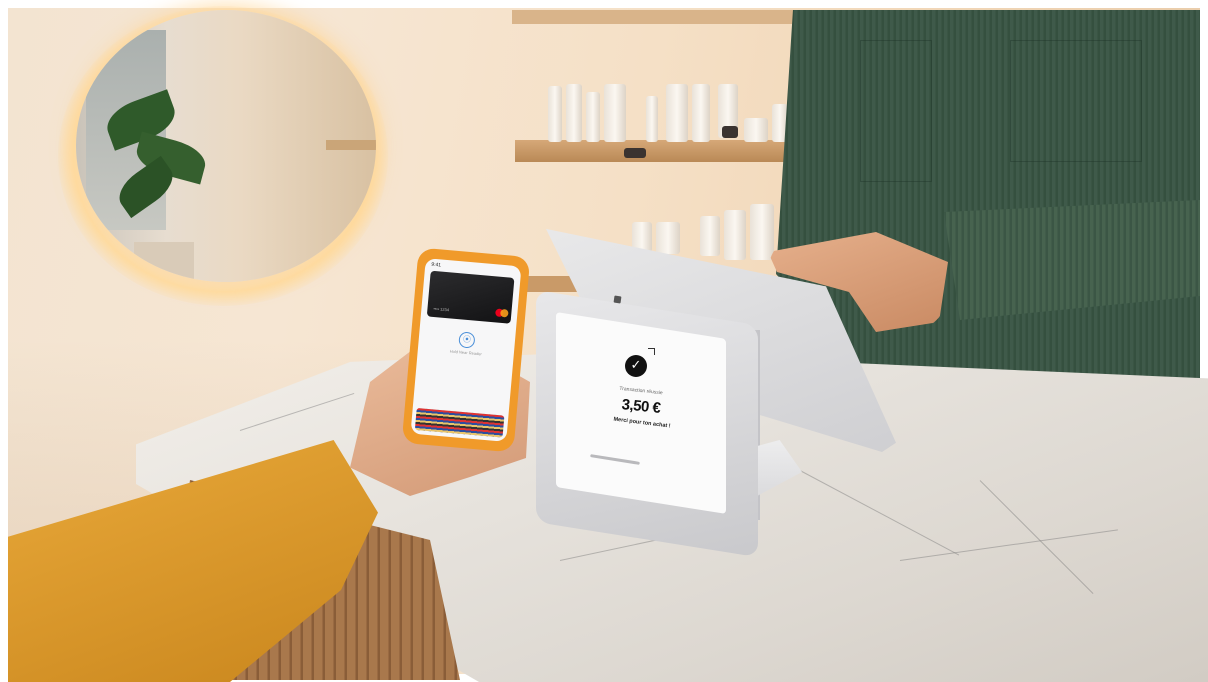  Describe the element at coordinates (226, 146) in the screenshot. I see `round-mirror` at that location.